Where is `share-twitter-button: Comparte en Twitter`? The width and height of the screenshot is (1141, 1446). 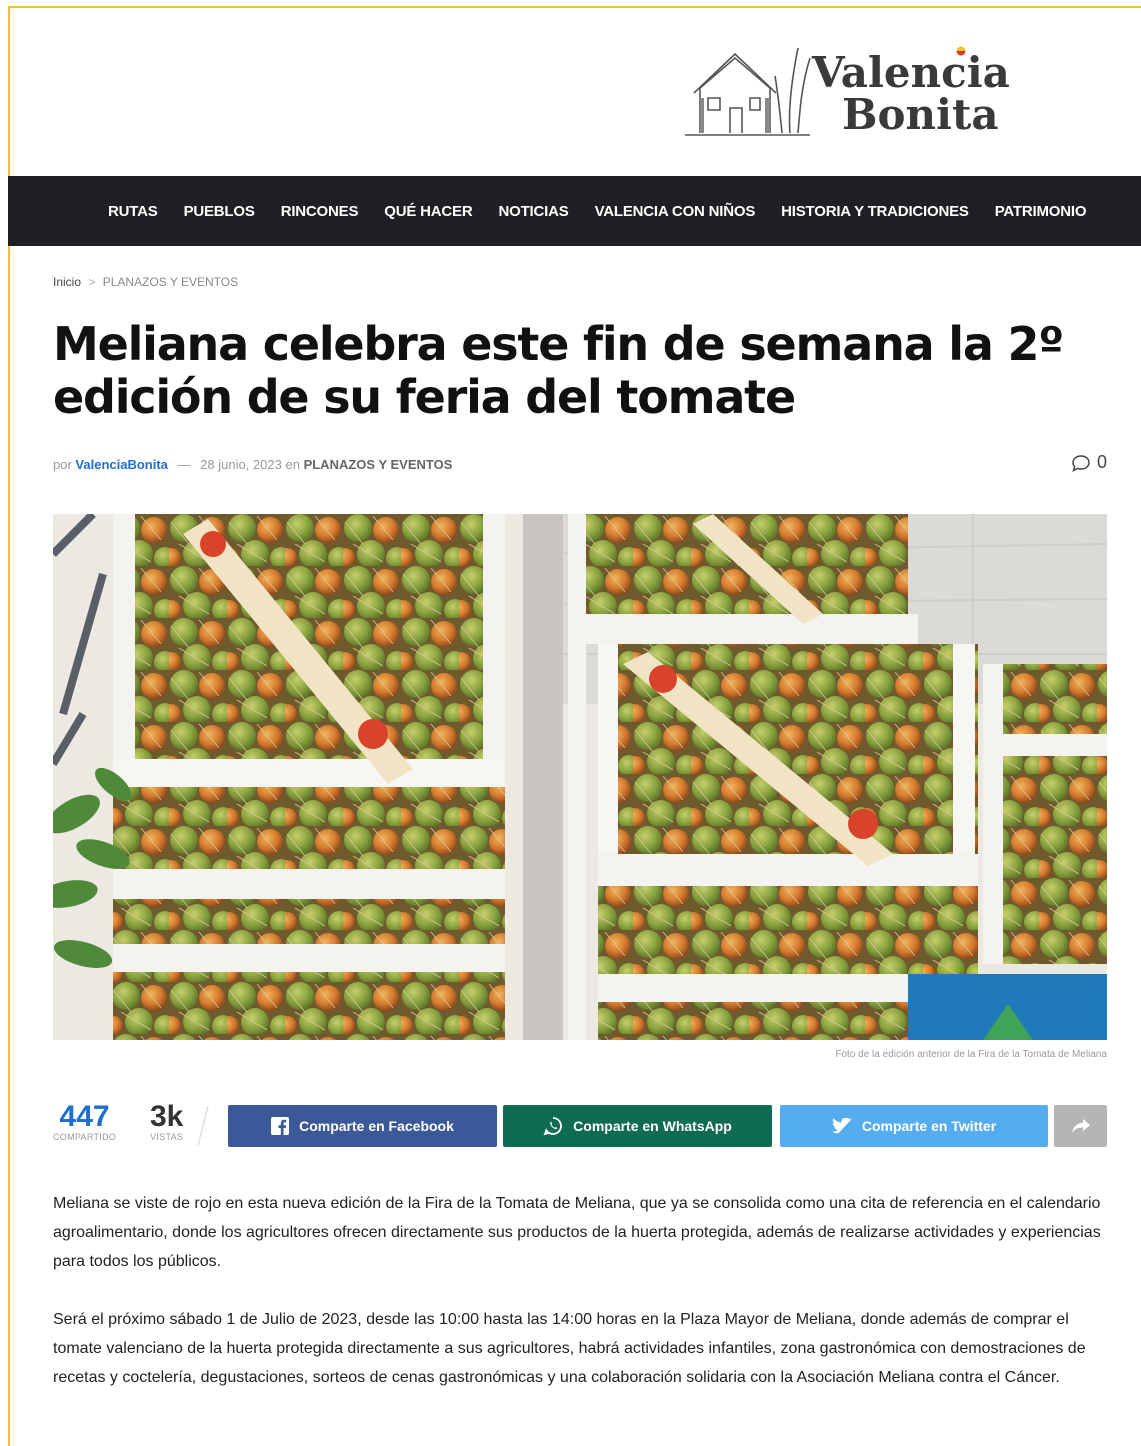
share-twitter-button: Comparte en Twitter is located at coordinates (914, 1126).